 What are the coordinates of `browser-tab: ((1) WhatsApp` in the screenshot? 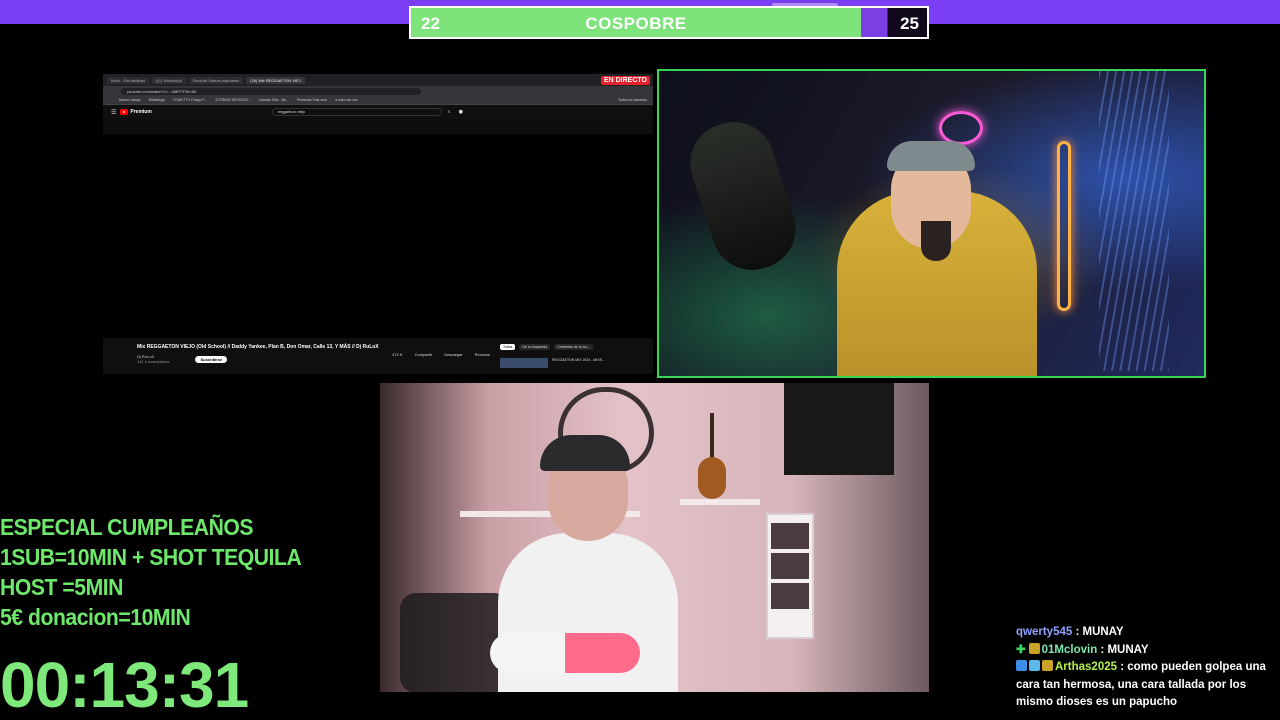 It's located at (169, 80).